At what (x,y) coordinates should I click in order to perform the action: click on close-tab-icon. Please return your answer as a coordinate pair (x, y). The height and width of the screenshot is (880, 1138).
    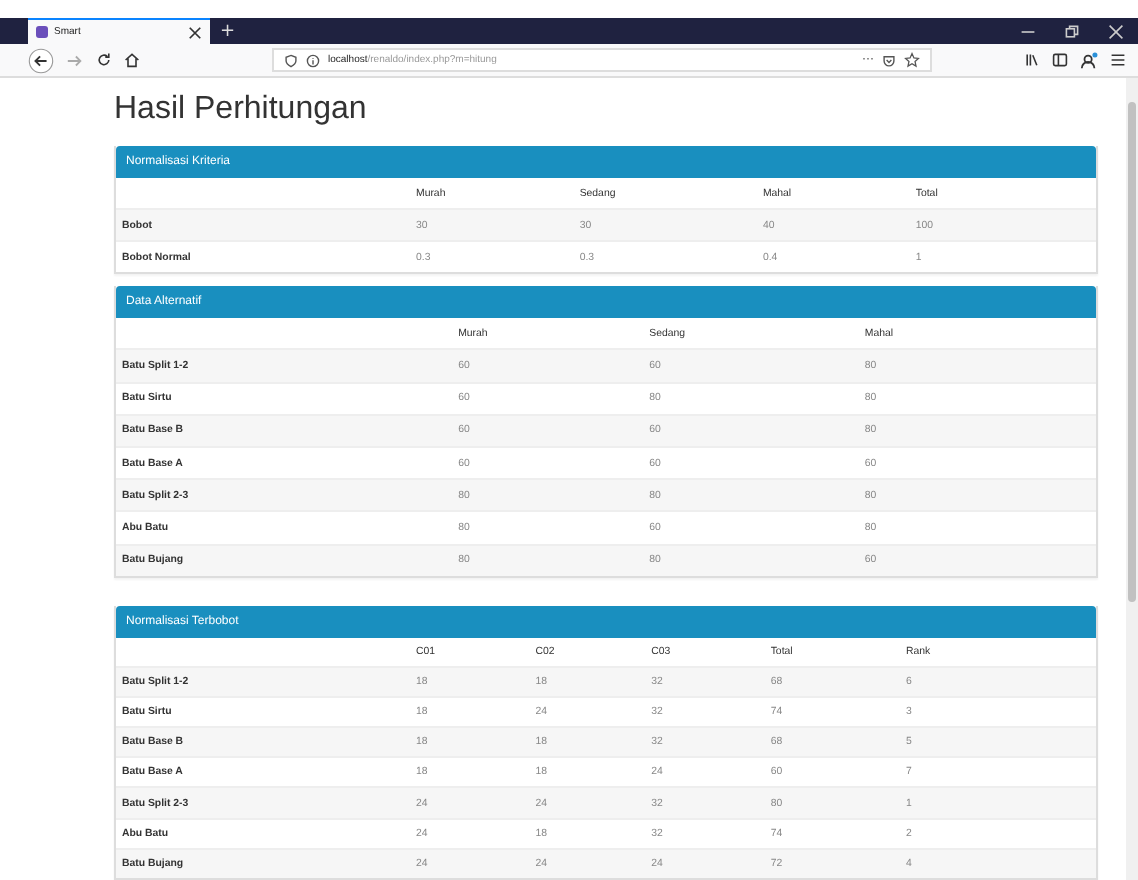
    Looking at the image, I should click on (195, 32).